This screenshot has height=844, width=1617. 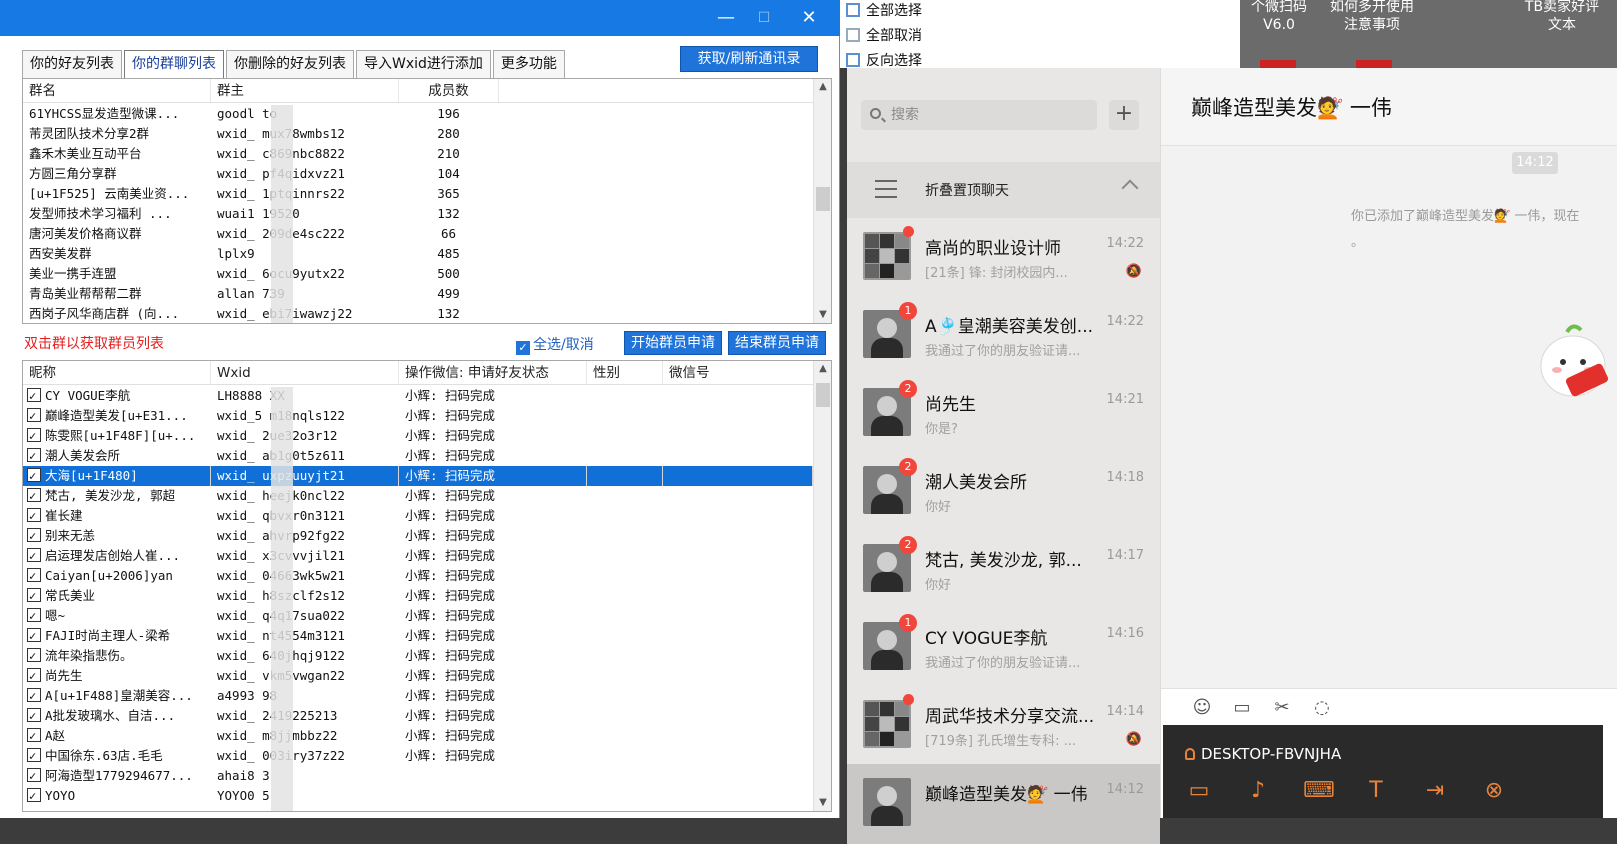 What do you see at coordinates (1003, 726) in the screenshot?
I see `chat-list-item: 周武华技术分享交流... 14:14 [719条] 孔氏增生专科: ... 🔕` at bounding box center [1003, 726].